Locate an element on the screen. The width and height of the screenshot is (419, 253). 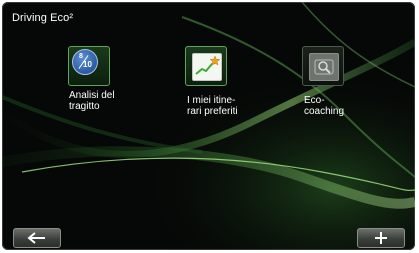
menu-item-itinerari-preferiti is located at coordinates (206, 66).